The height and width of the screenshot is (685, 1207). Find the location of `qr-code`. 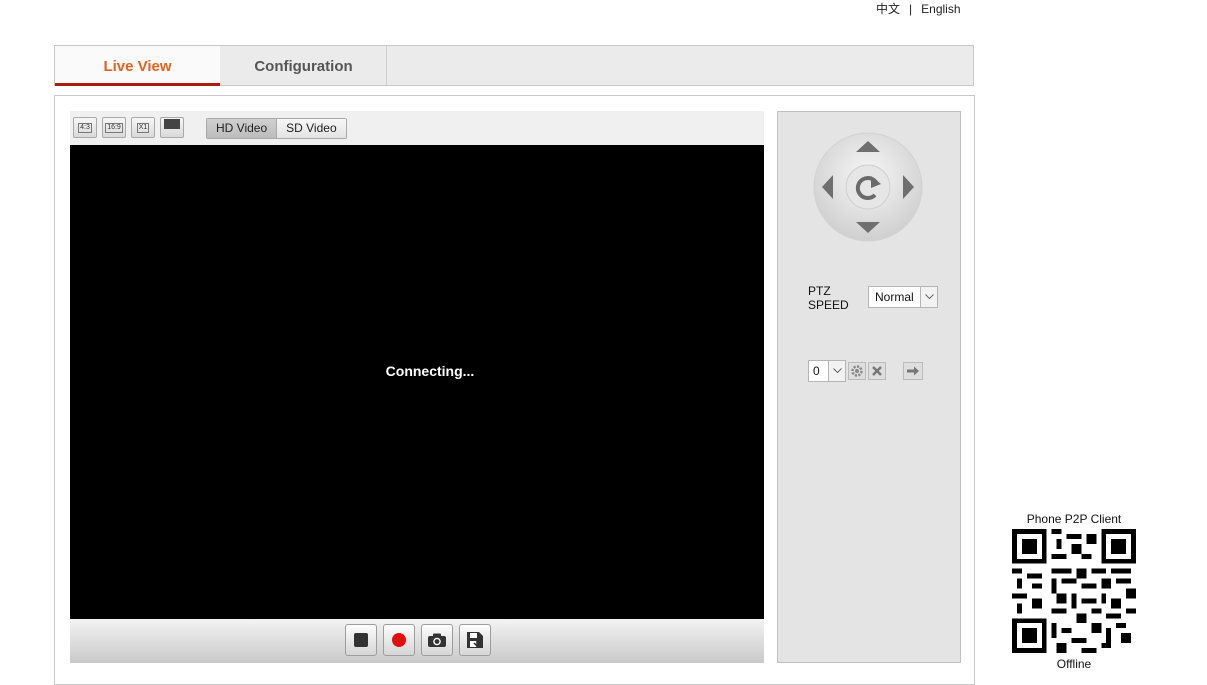

qr-code is located at coordinates (1074, 591).